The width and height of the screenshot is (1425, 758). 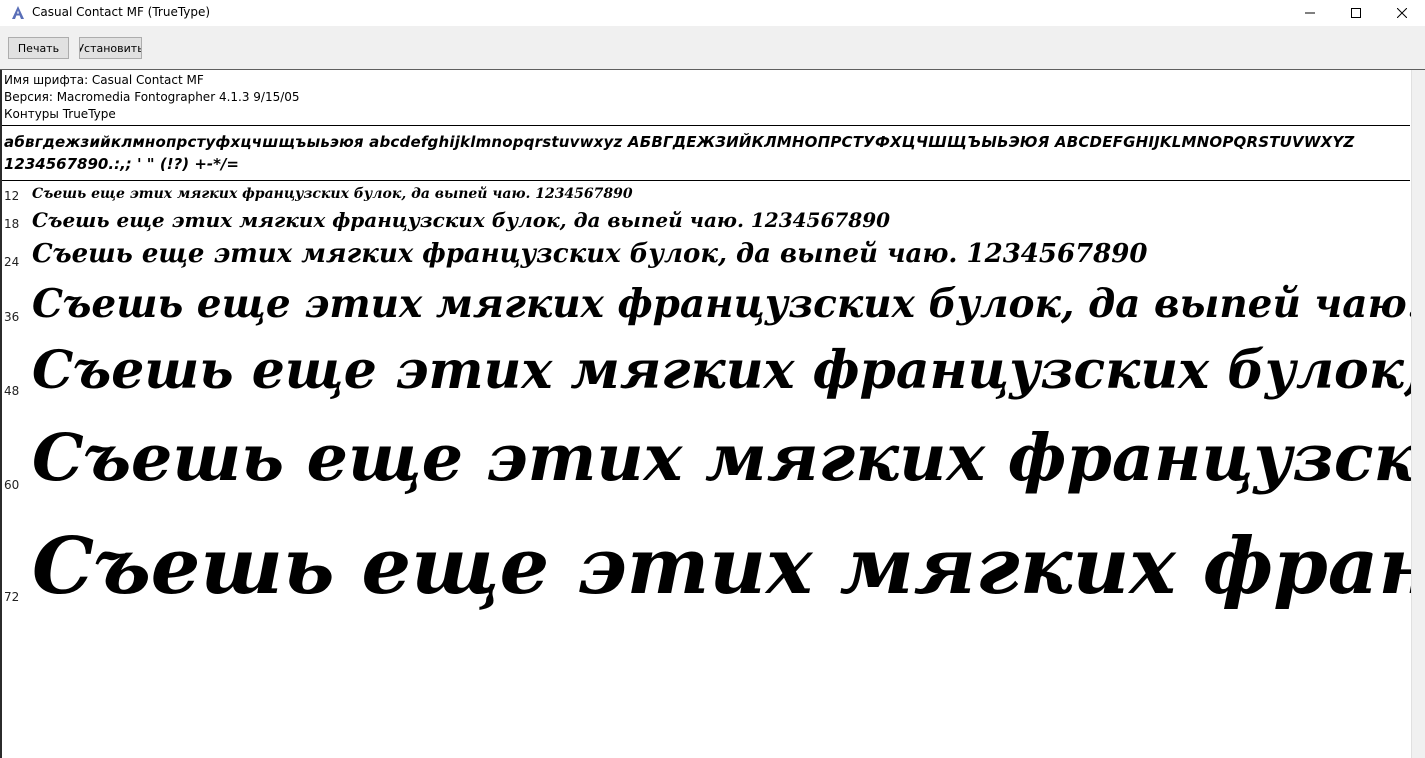 What do you see at coordinates (12, 224) in the screenshot?
I see `size-label: 18` at bounding box center [12, 224].